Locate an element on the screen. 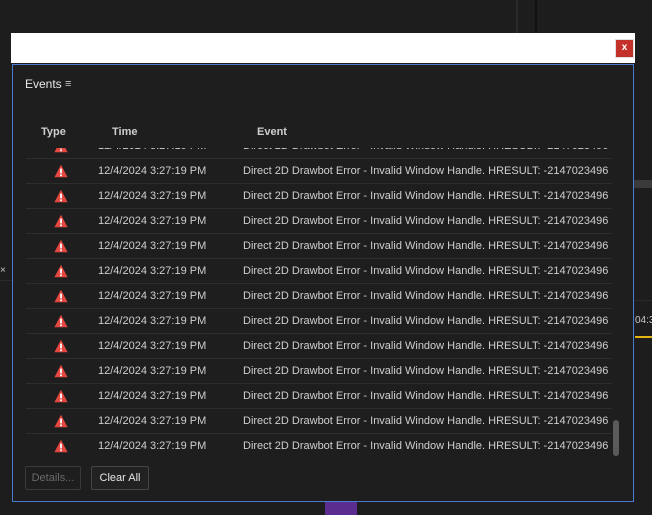 This screenshot has width=652, height=515. background-clip is located at coordinates (341, 508).